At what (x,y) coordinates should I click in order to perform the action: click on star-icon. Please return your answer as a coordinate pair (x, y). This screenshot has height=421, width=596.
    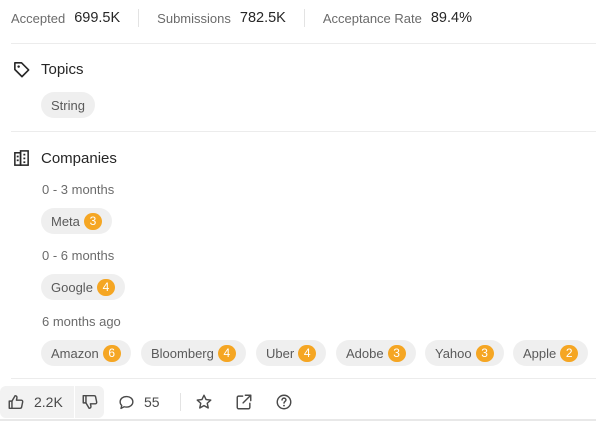
    Looking at the image, I should click on (204, 401).